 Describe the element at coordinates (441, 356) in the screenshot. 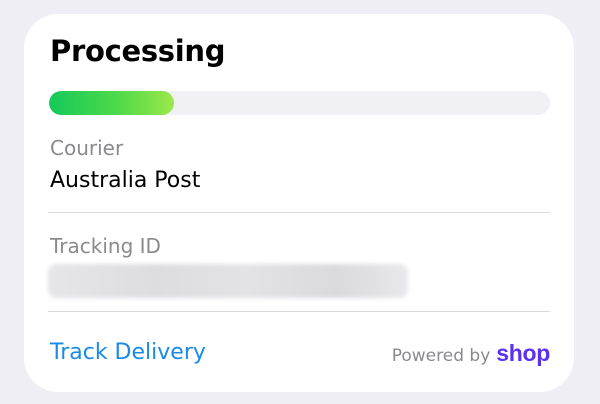

I see `powered-by-label: Powered by` at that location.